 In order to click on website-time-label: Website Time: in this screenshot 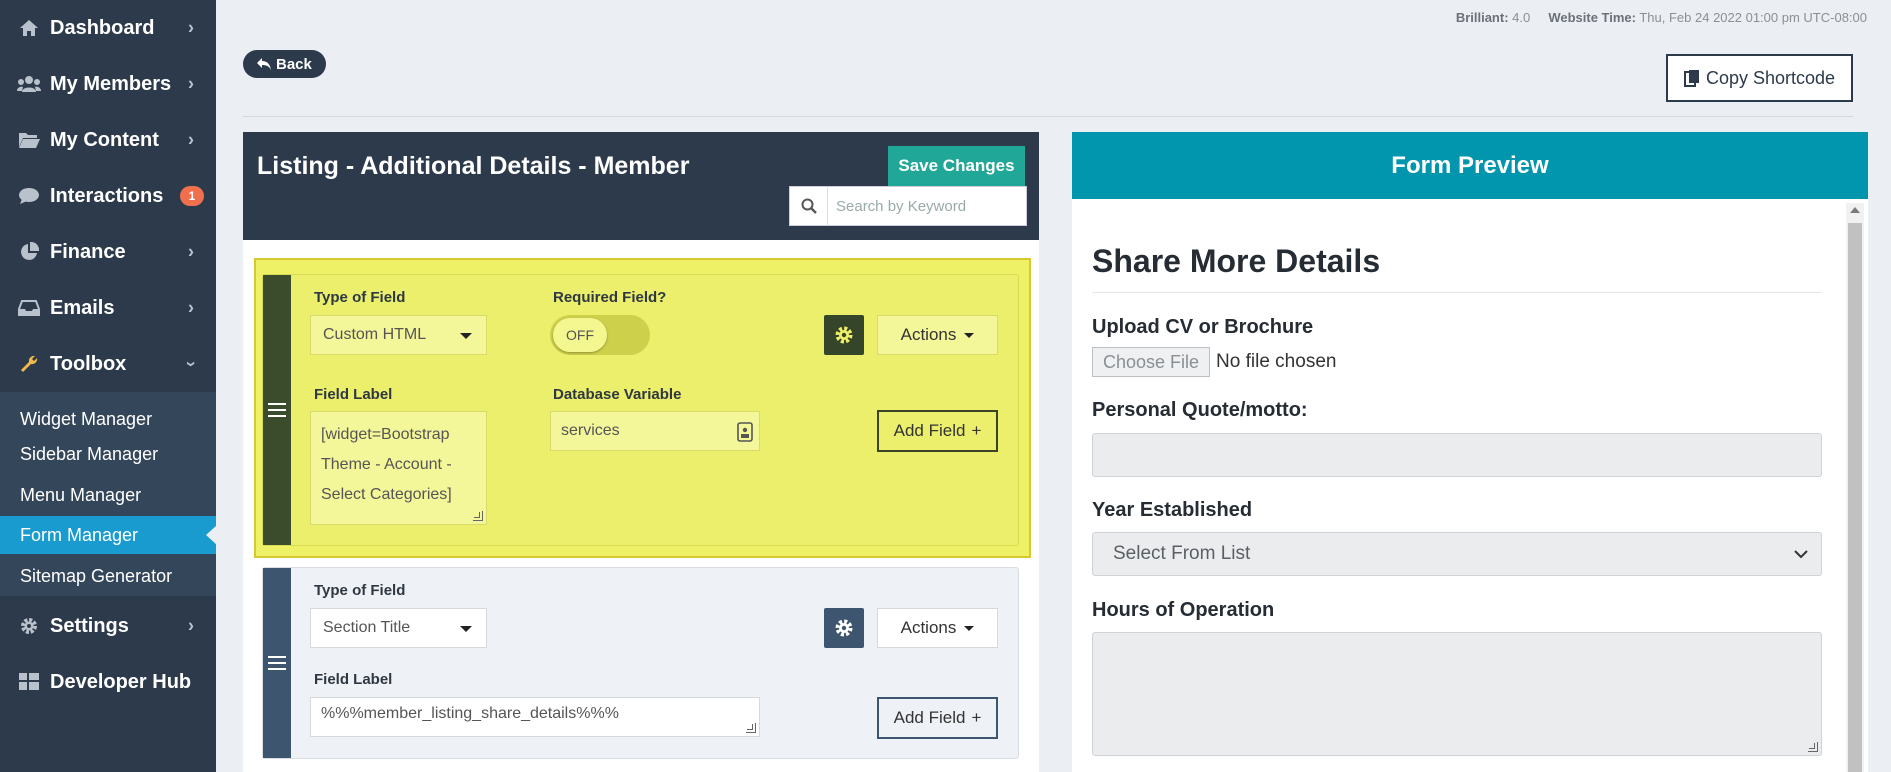, I will do `click(1592, 17)`.